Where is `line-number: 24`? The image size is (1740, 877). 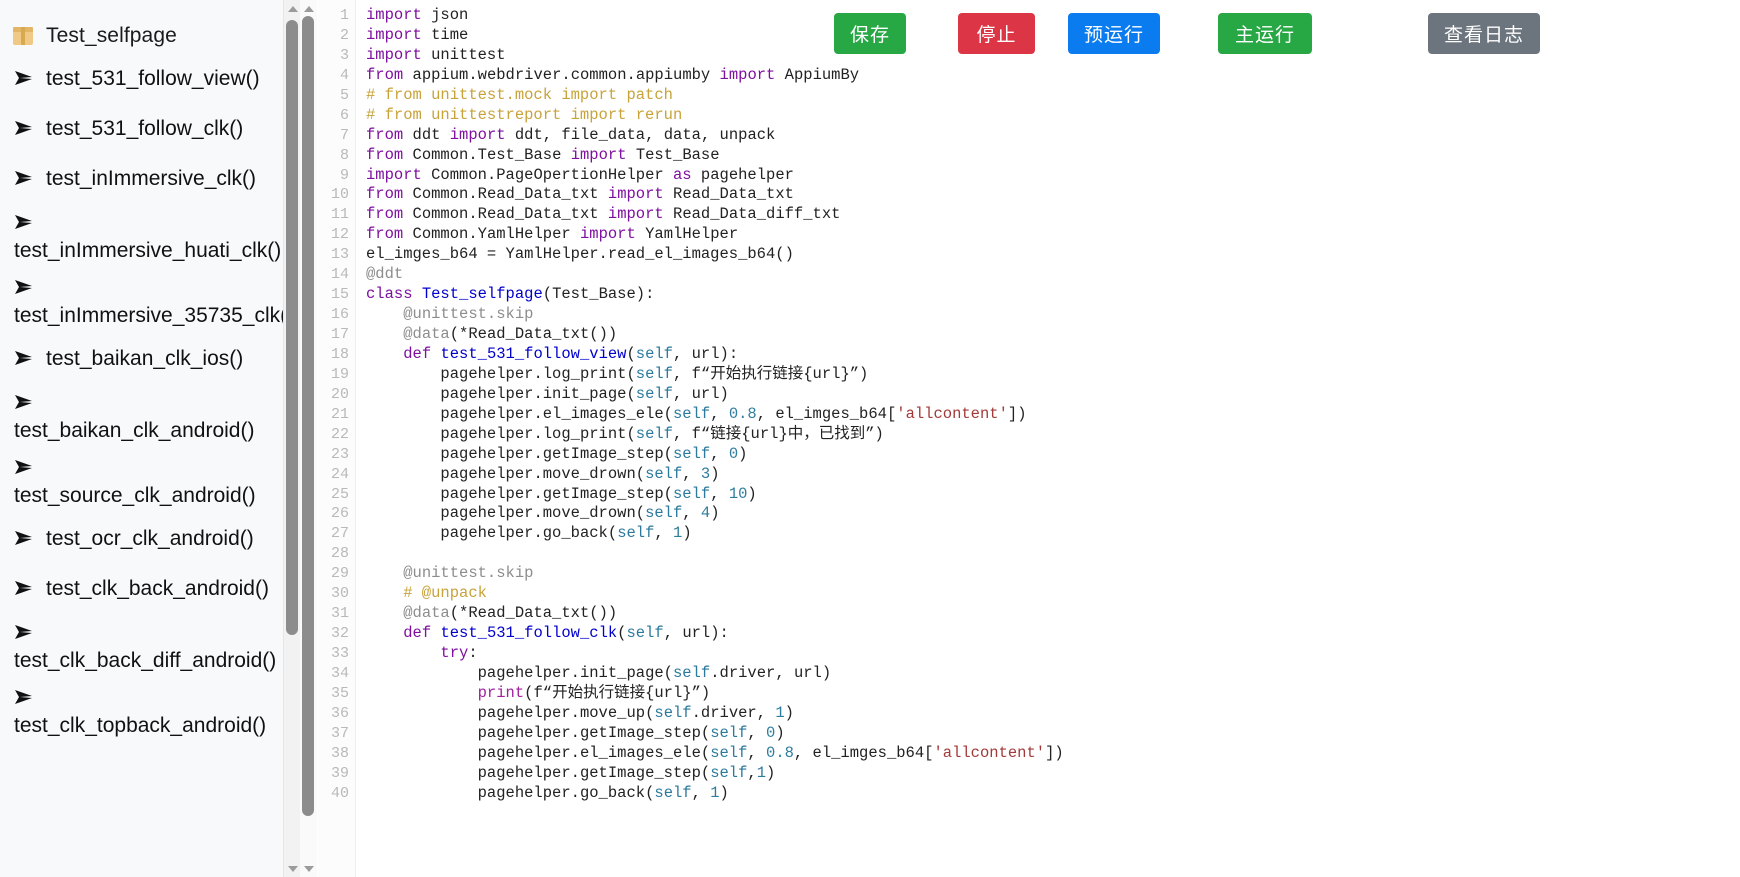
line-number: 24 is located at coordinates (339, 474).